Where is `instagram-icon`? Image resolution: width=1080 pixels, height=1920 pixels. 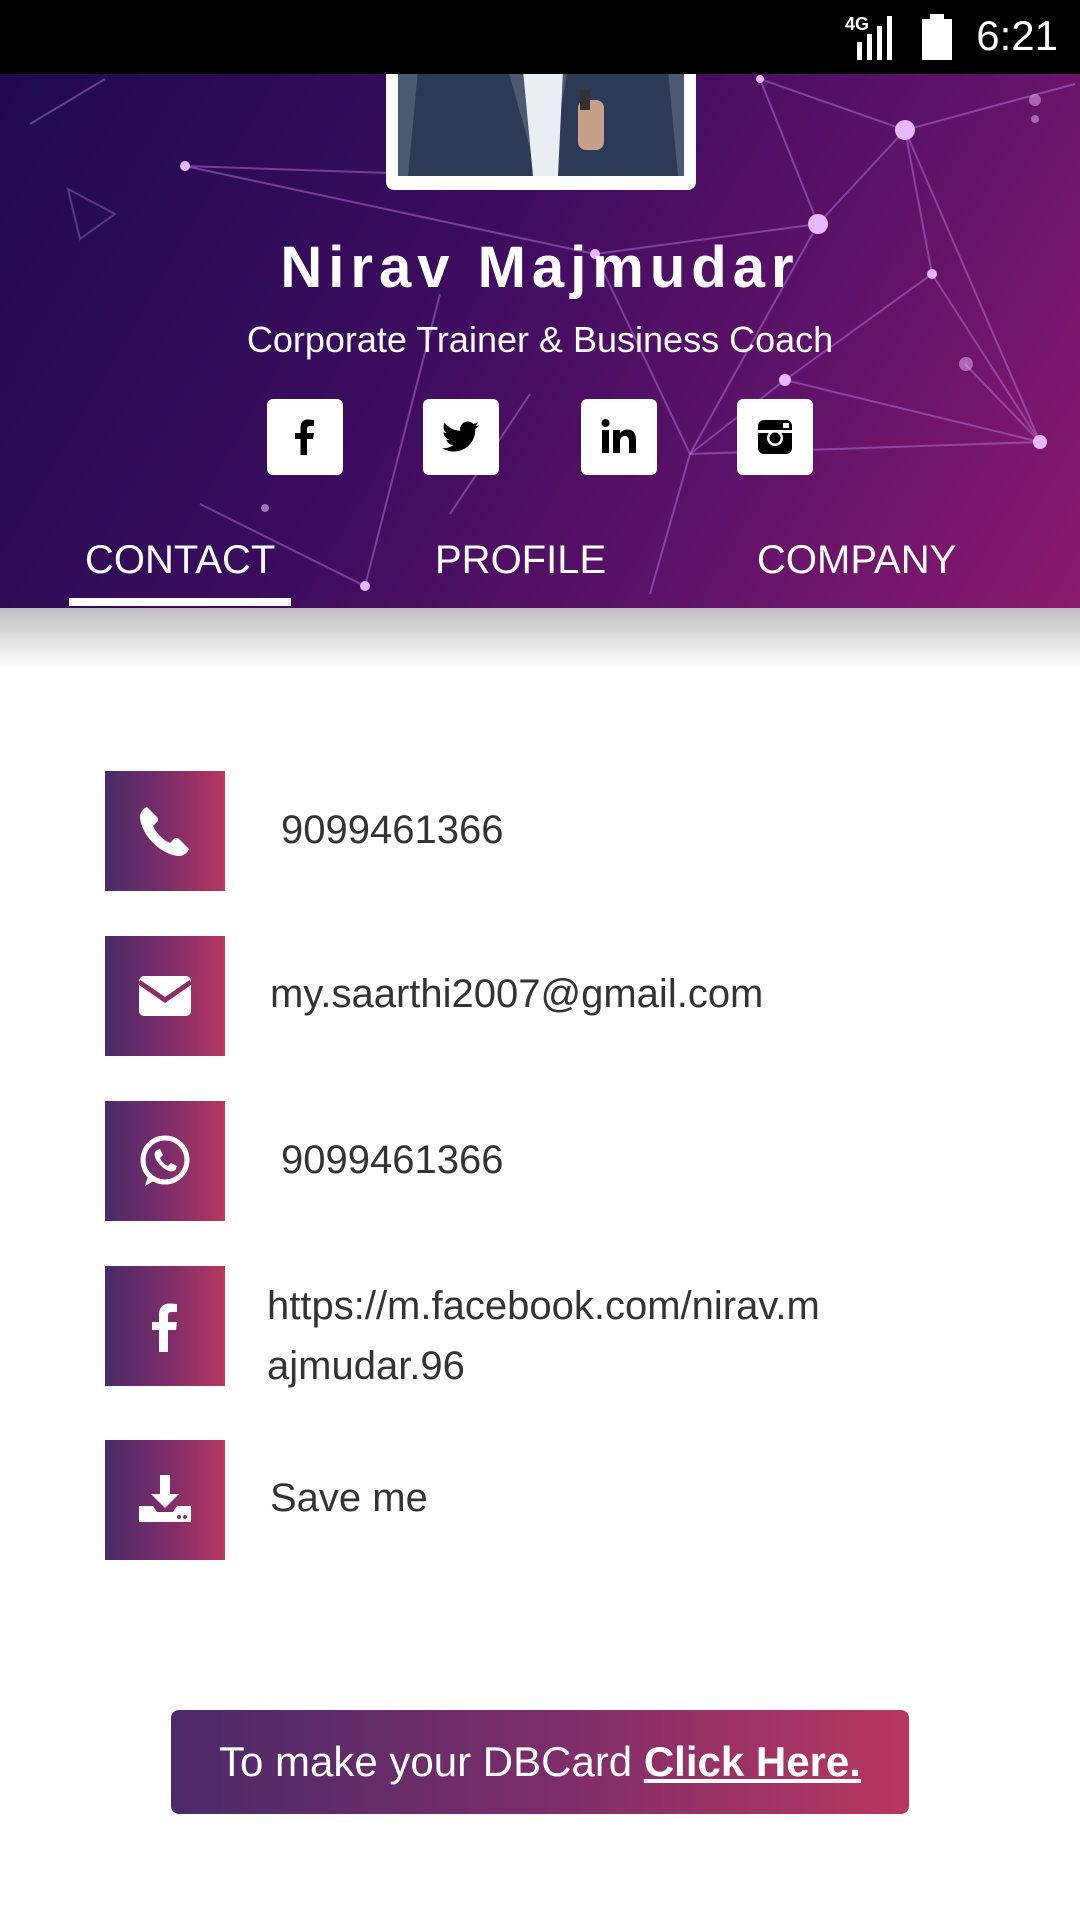 instagram-icon is located at coordinates (775, 437).